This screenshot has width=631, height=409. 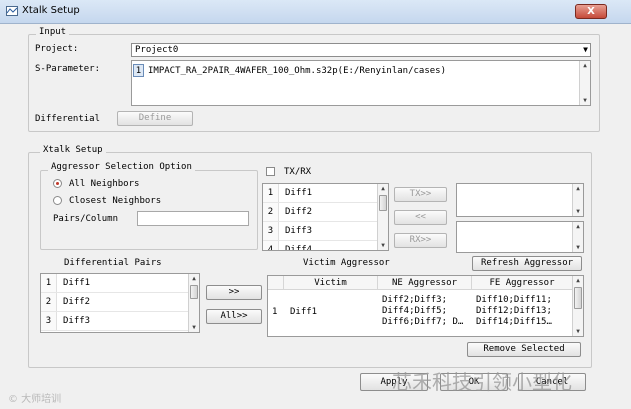 I want to click on table-header-corner, so click(x=276, y=283).